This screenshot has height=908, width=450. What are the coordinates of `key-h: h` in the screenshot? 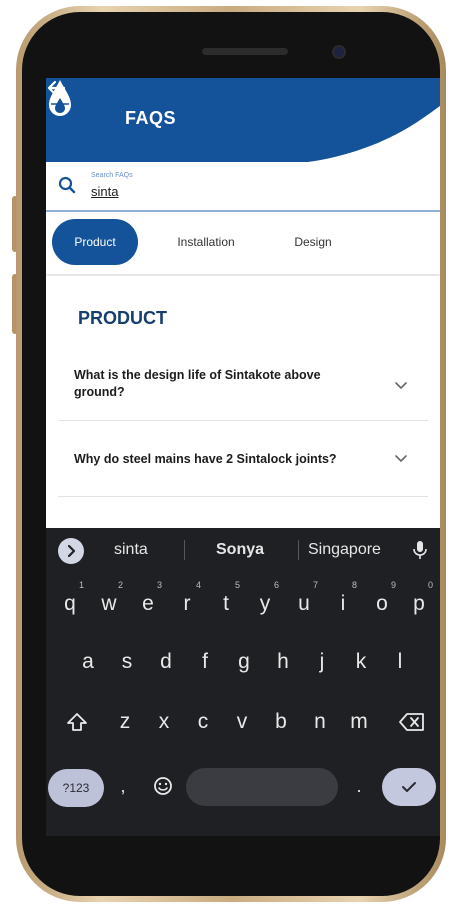 It's located at (283, 662).